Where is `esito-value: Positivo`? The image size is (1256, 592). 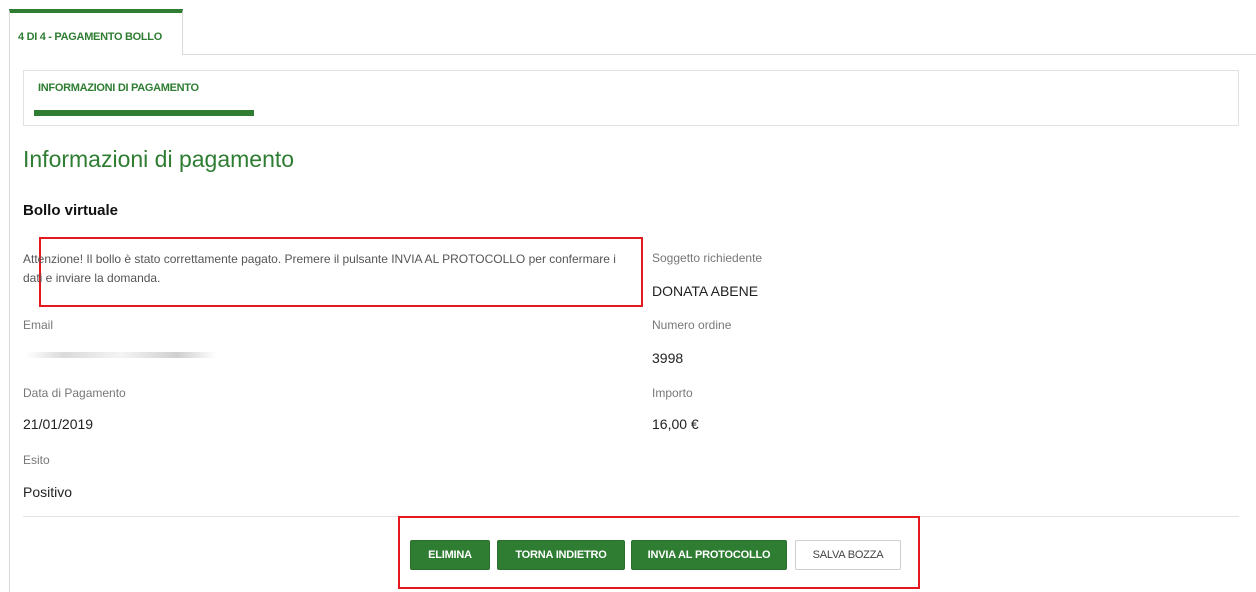
esito-value: Positivo is located at coordinates (48, 492).